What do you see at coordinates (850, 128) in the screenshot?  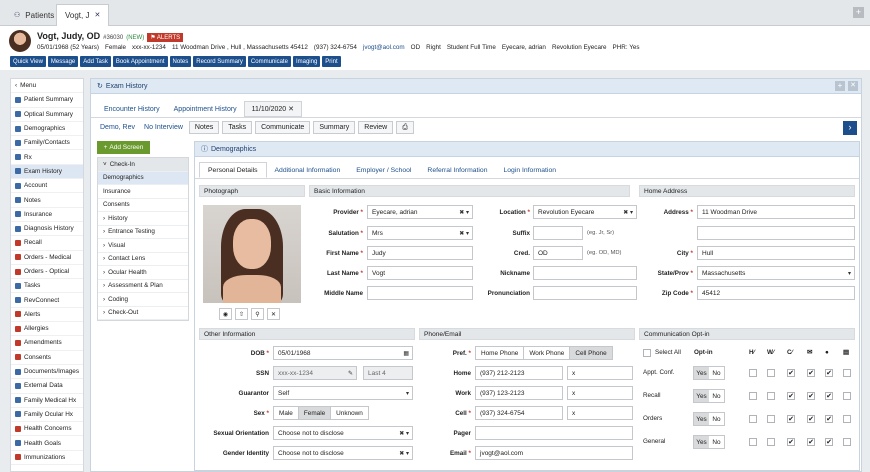 I see `next-arrow-button: ›` at bounding box center [850, 128].